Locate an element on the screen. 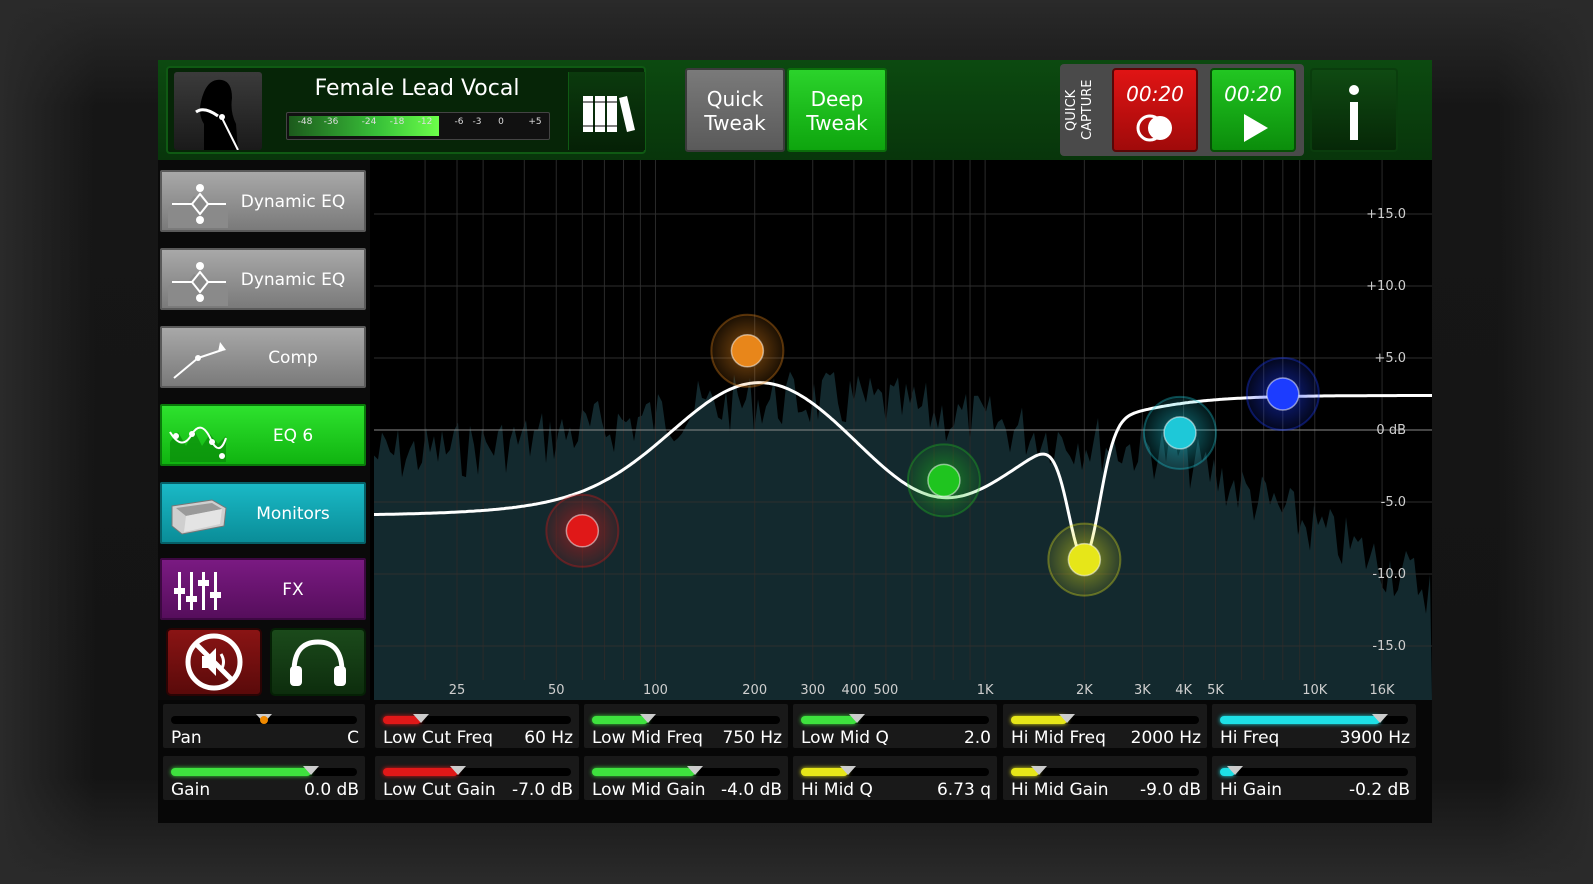 Image resolution: width=1593 pixels, height=884 pixels. db-axis-label: -10.0 is located at coordinates (1389, 574).